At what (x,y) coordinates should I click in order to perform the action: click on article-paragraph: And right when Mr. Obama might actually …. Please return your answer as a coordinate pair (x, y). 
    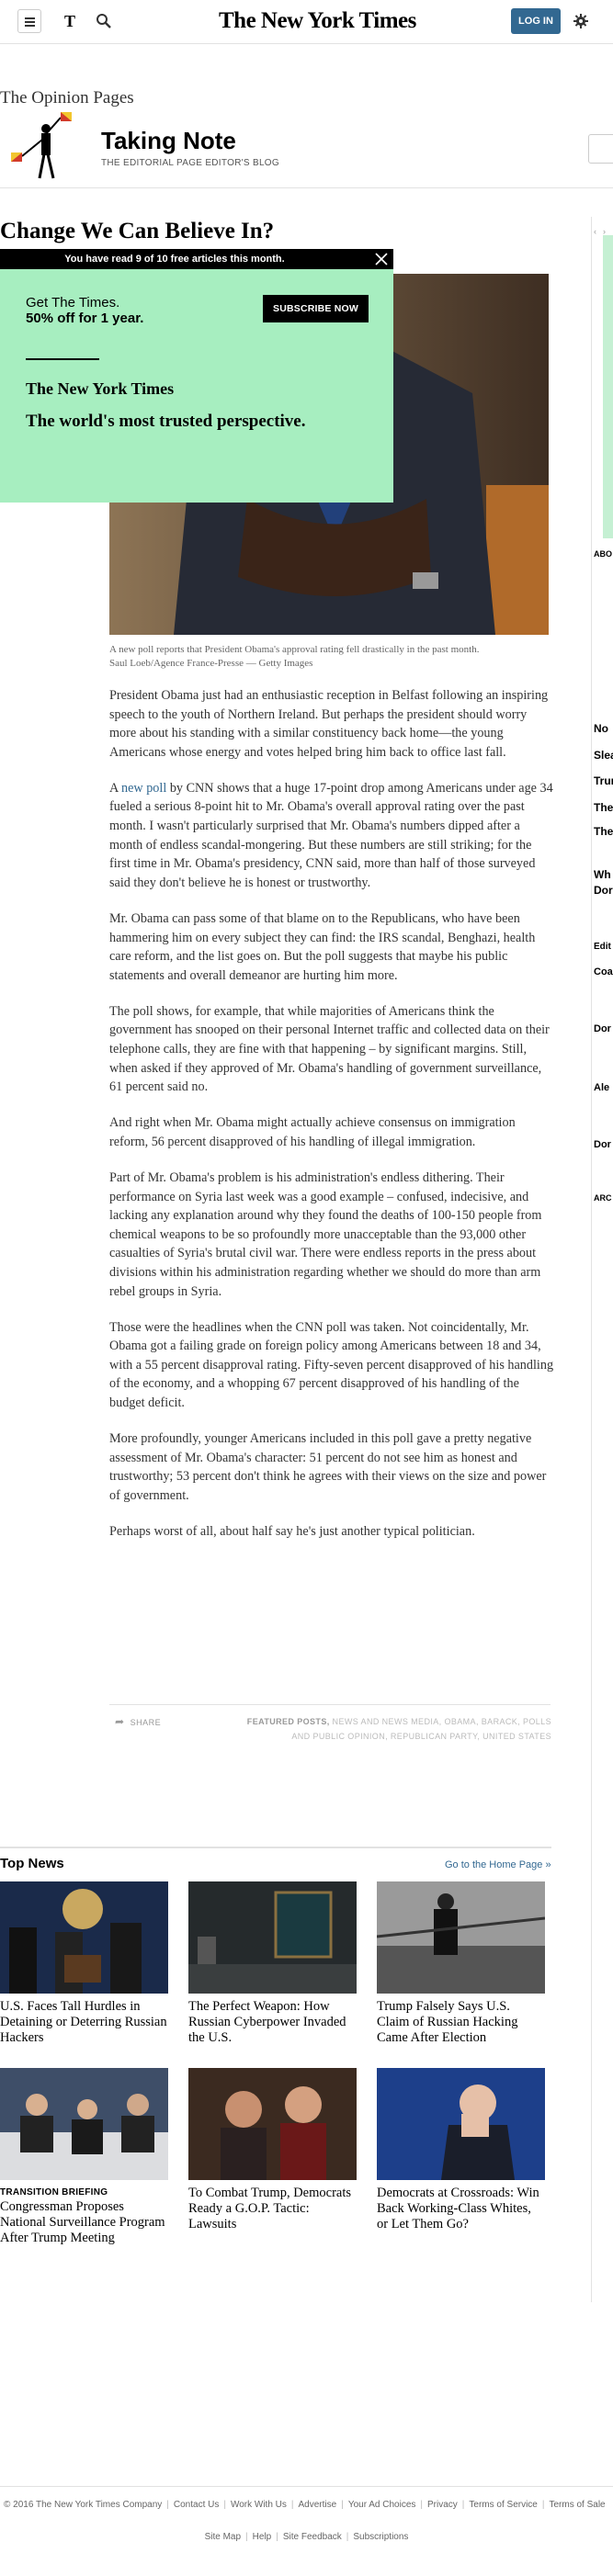
    Looking at the image, I should click on (312, 1132).